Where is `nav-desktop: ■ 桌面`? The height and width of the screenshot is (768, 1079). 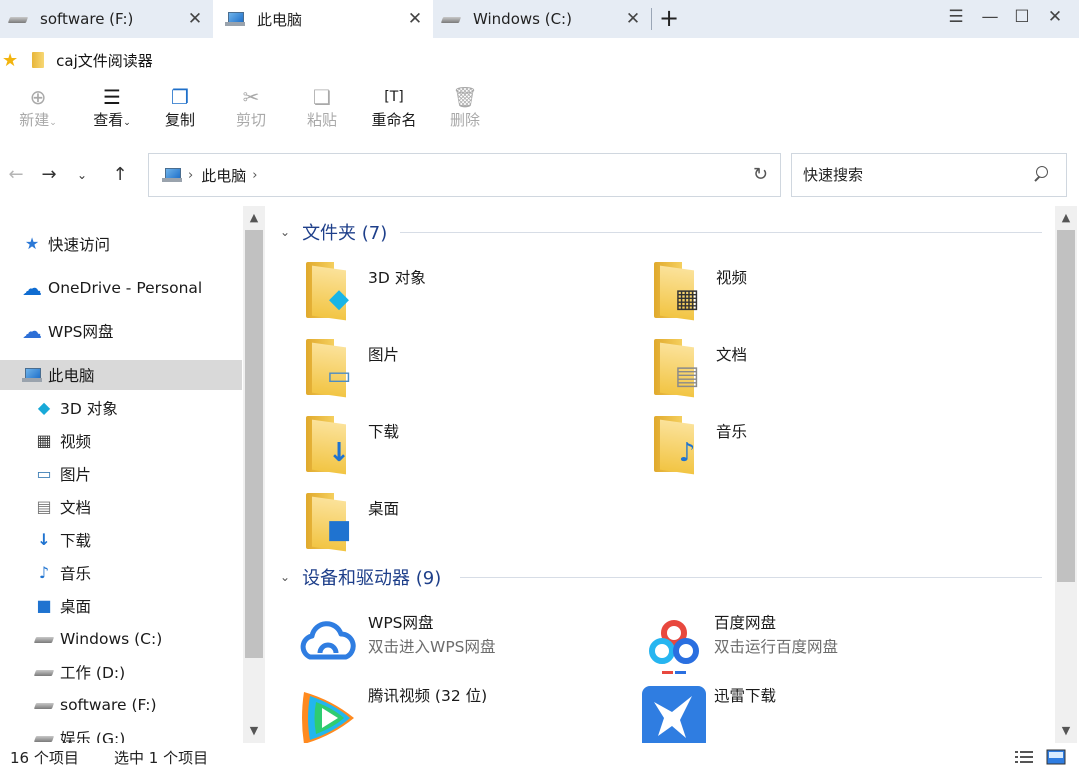 nav-desktop: ■ 桌面 is located at coordinates (121, 606).